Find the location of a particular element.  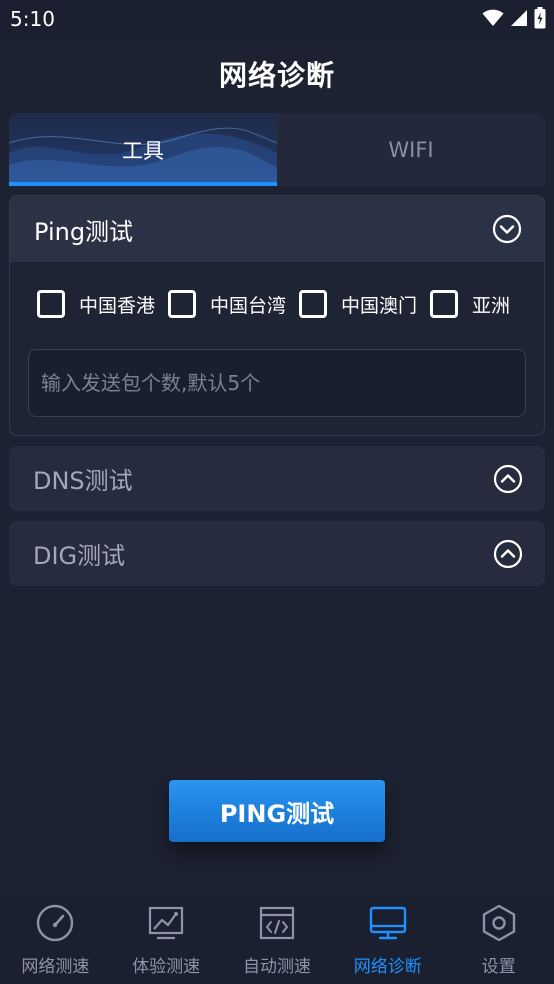

dig-panel: DIG测试 is located at coordinates (277, 553).